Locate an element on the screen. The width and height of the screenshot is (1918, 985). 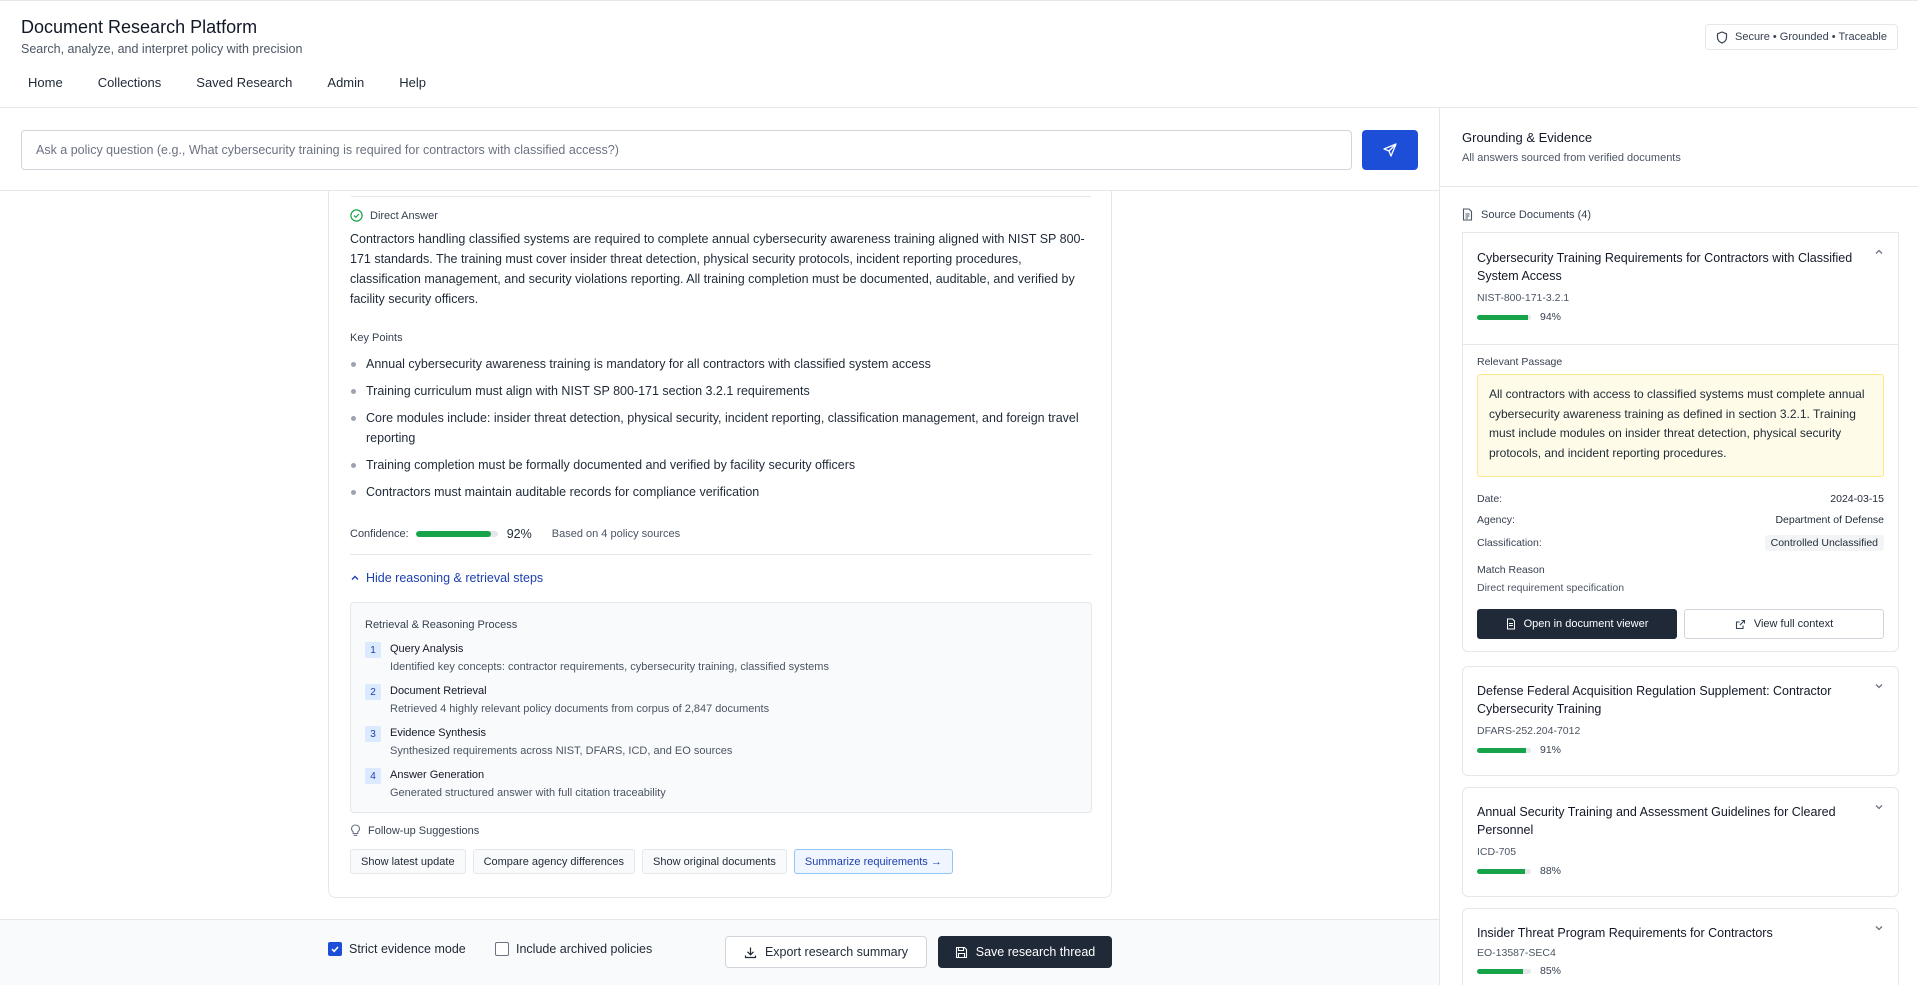
app-title: Document Research Platform is located at coordinates (139, 27).